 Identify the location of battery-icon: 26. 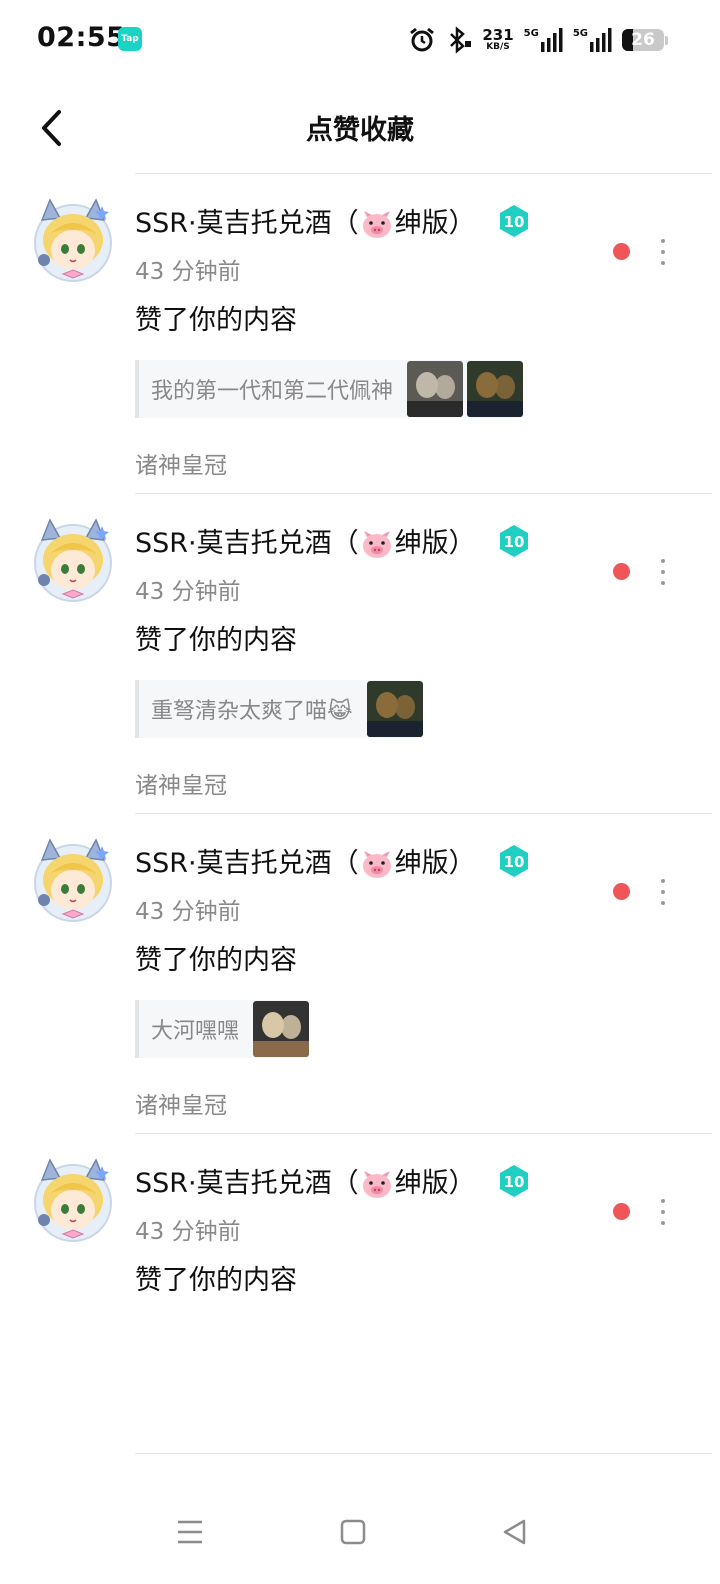
(643, 40).